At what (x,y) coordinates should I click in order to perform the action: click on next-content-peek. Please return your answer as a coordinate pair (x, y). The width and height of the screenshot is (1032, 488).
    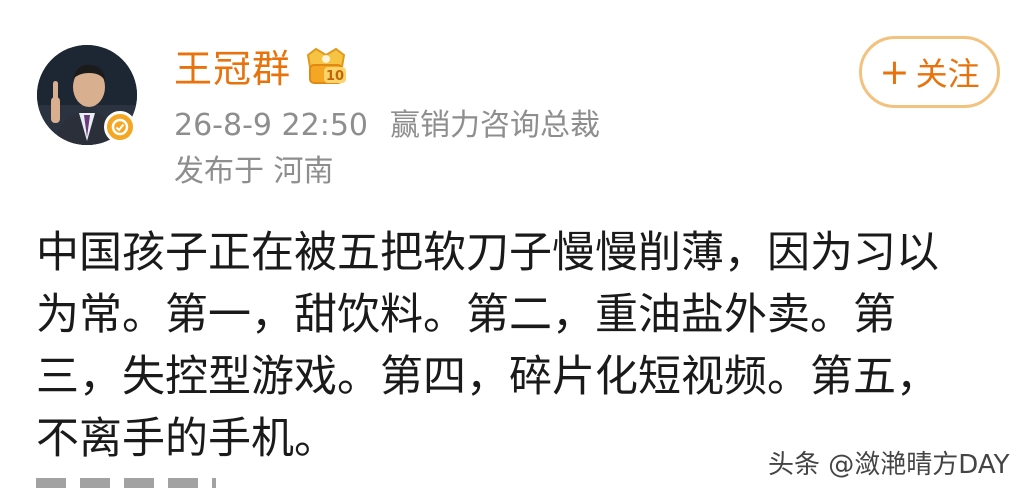
    Looking at the image, I should click on (126, 483).